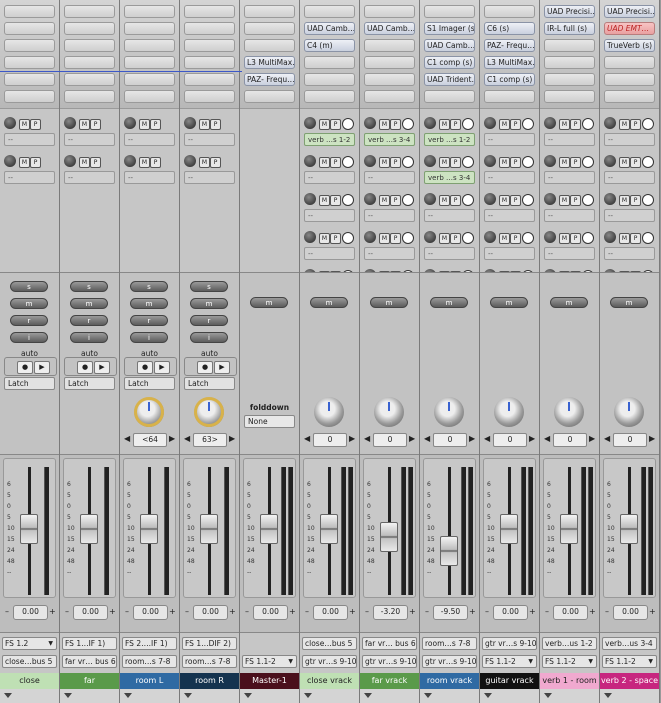 This screenshot has width=661, height=703. Describe the element at coordinates (450, 612) in the screenshot. I see `volume-value: -9.50` at that location.